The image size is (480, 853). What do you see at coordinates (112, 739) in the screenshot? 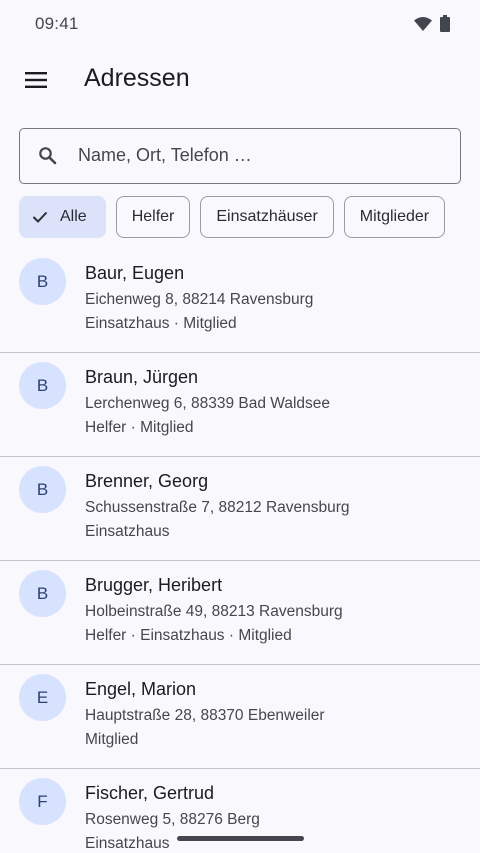
I see `contact-tags: Mitglied` at bounding box center [112, 739].